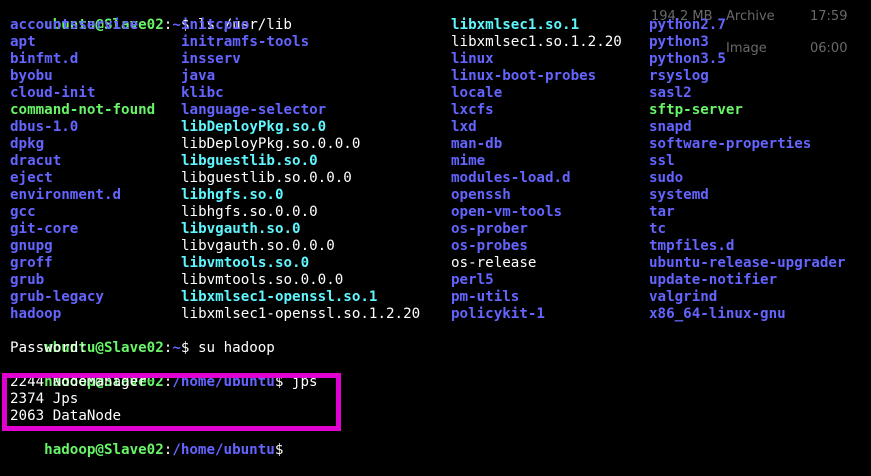  What do you see at coordinates (249, 161) in the screenshot?
I see `ls-entry: libguestlib.so.0` at bounding box center [249, 161].